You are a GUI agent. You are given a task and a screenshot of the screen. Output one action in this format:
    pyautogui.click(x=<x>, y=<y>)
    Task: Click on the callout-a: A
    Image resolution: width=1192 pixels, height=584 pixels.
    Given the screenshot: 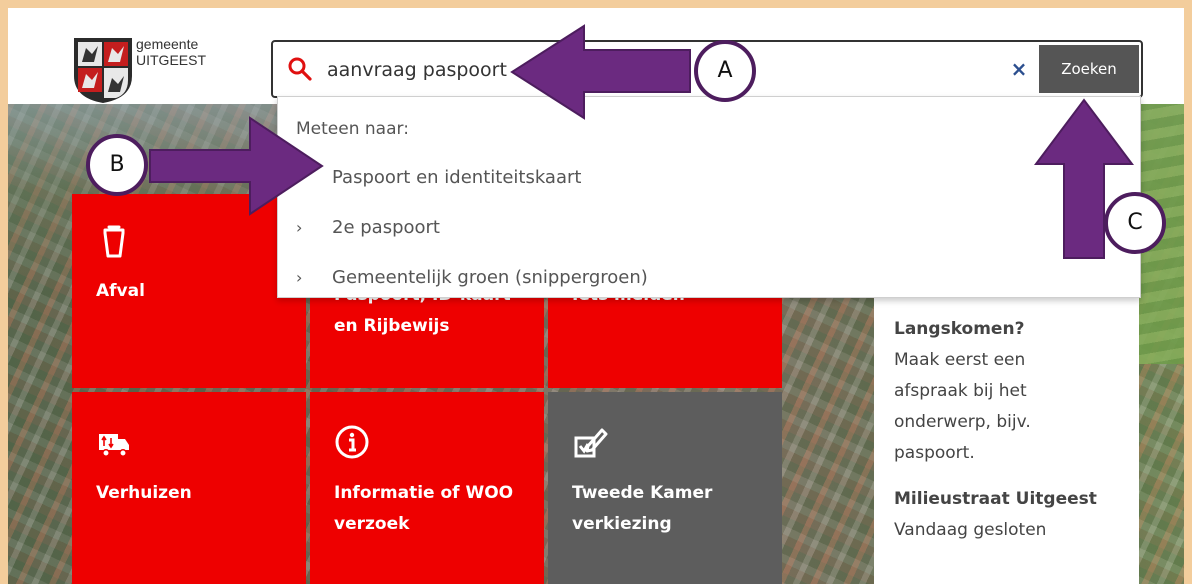 What is the action you would take?
    pyautogui.click(x=725, y=71)
    